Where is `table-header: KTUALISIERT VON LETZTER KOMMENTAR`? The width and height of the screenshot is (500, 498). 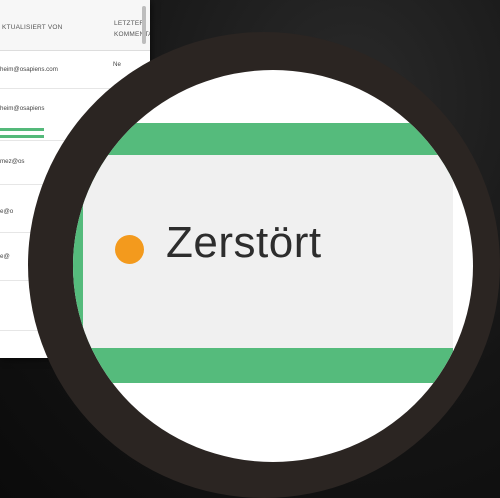
table-header: KTUALISIERT VON LETZTER KOMMENTAR is located at coordinates (75, 25).